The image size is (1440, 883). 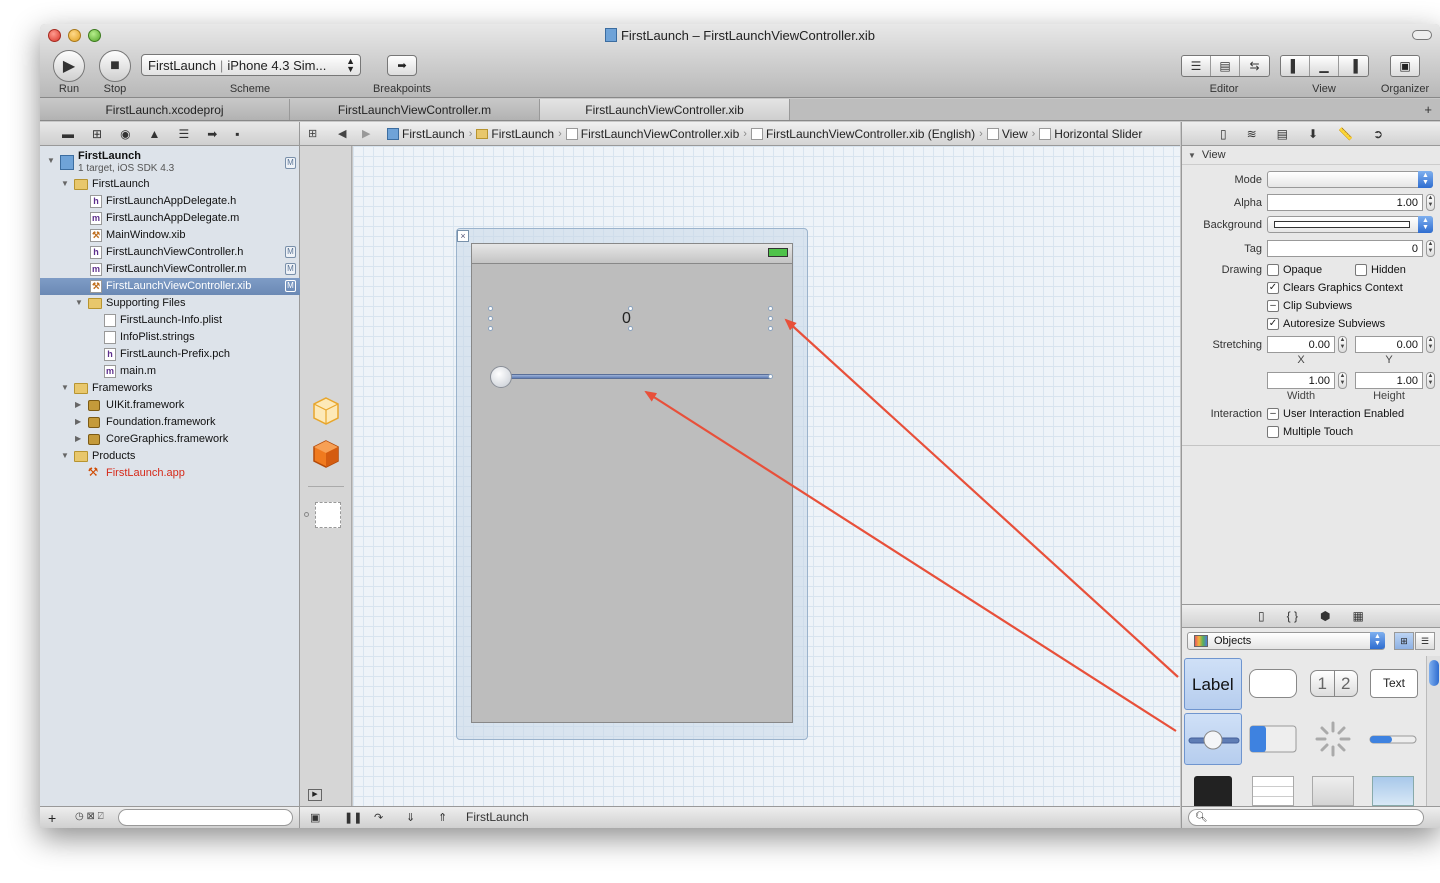 What do you see at coordinates (1350, 179) in the screenshot?
I see `mode-popup: ▲ ▼` at bounding box center [1350, 179].